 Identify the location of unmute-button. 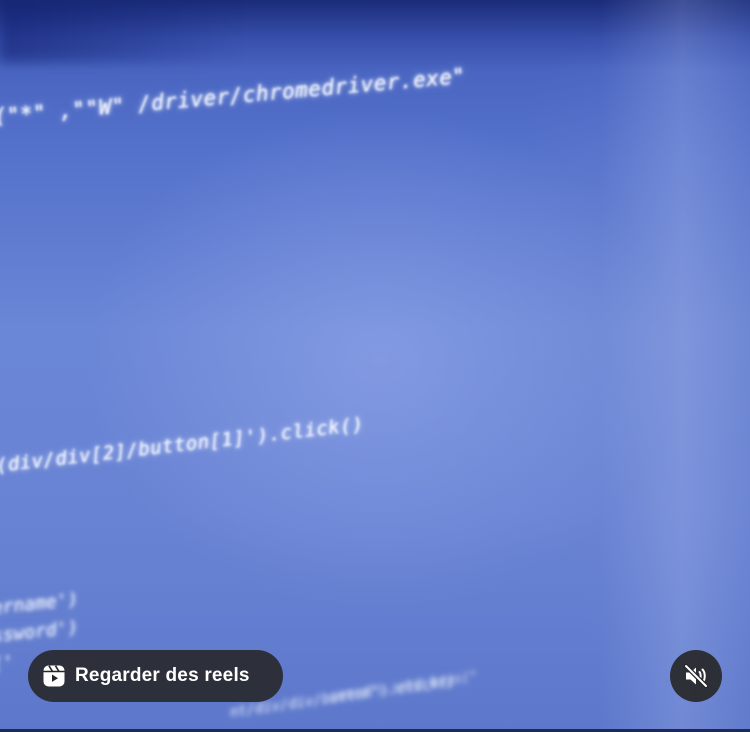
(696, 676).